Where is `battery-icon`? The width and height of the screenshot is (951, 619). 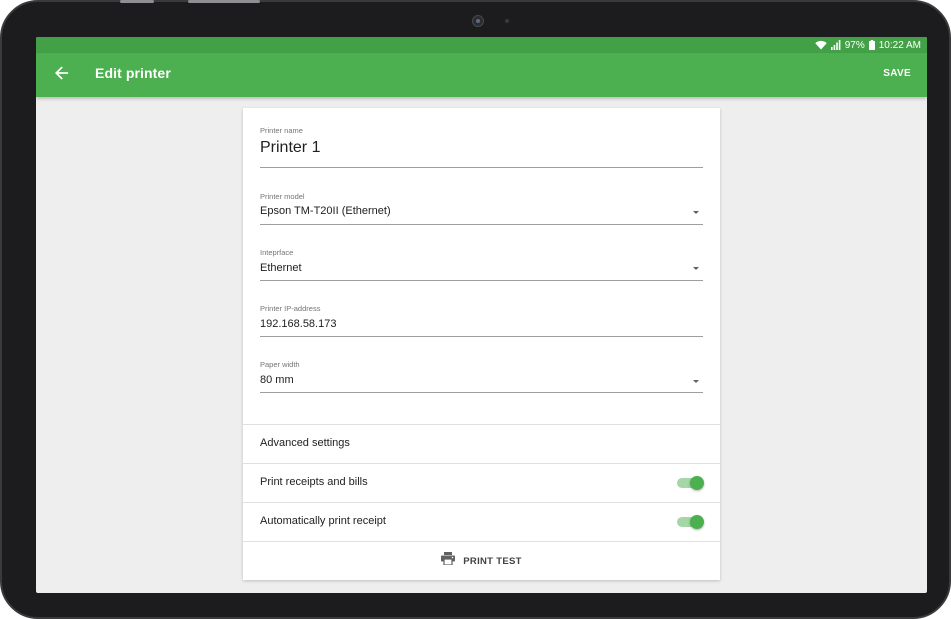
battery-icon is located at coordinates (871, 45).